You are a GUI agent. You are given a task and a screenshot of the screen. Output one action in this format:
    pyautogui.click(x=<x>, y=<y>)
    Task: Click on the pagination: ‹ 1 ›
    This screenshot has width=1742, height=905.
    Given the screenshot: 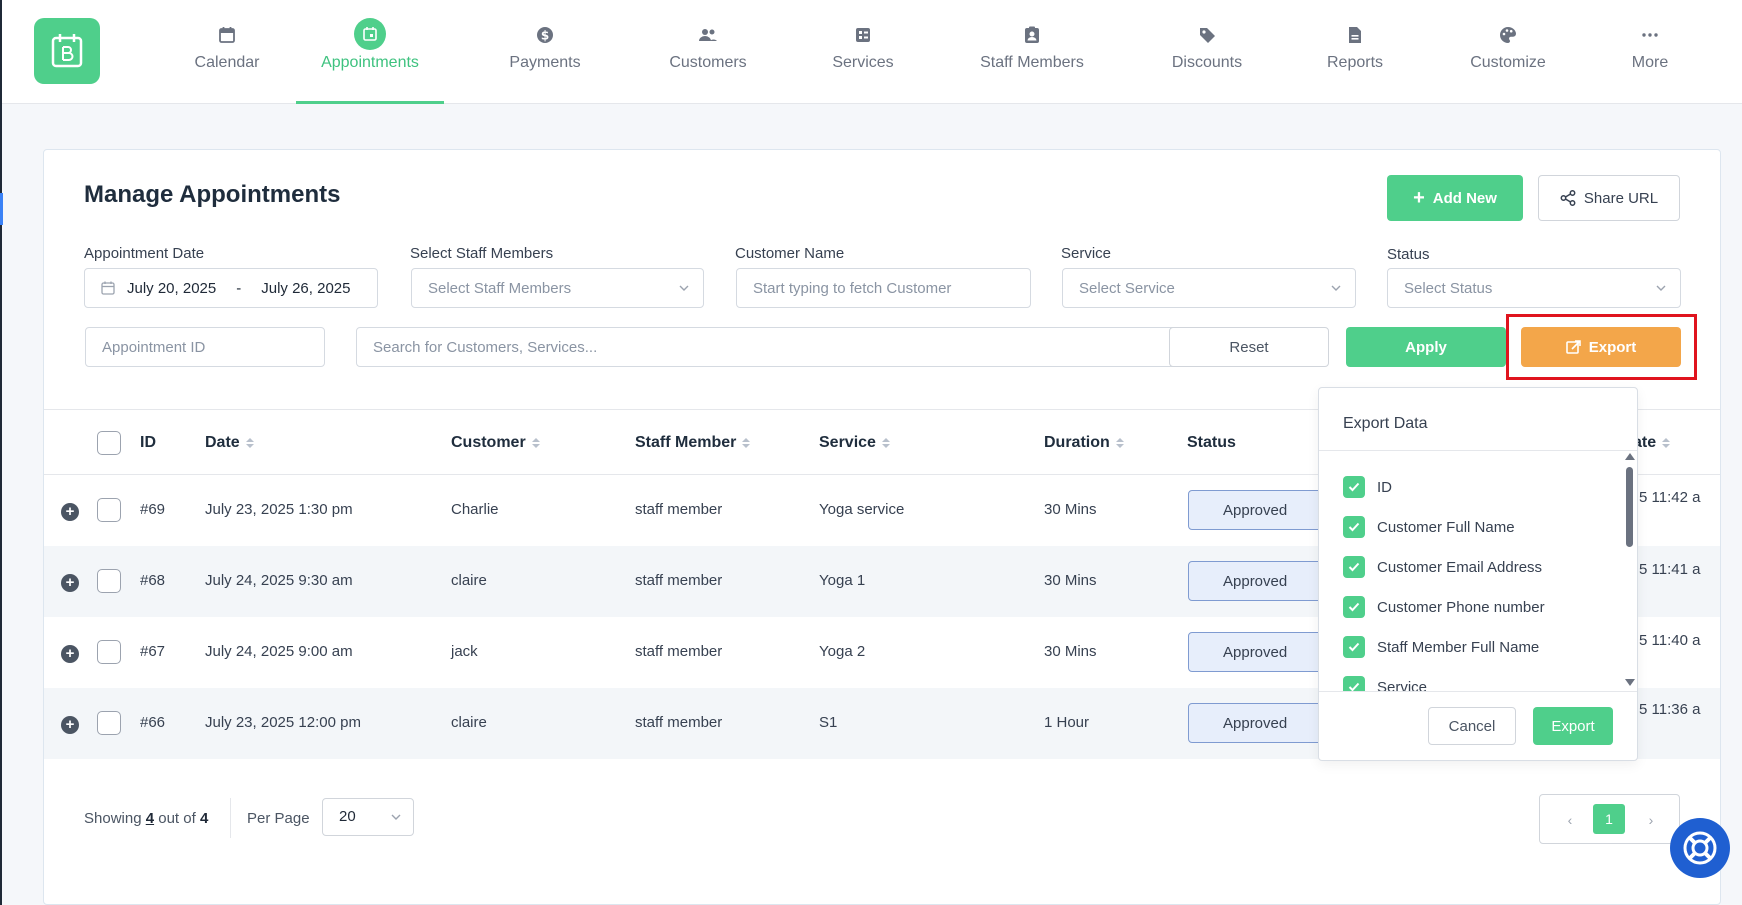 What is the action you would take?
    pyautogui.click(x=1609, y=819)
    